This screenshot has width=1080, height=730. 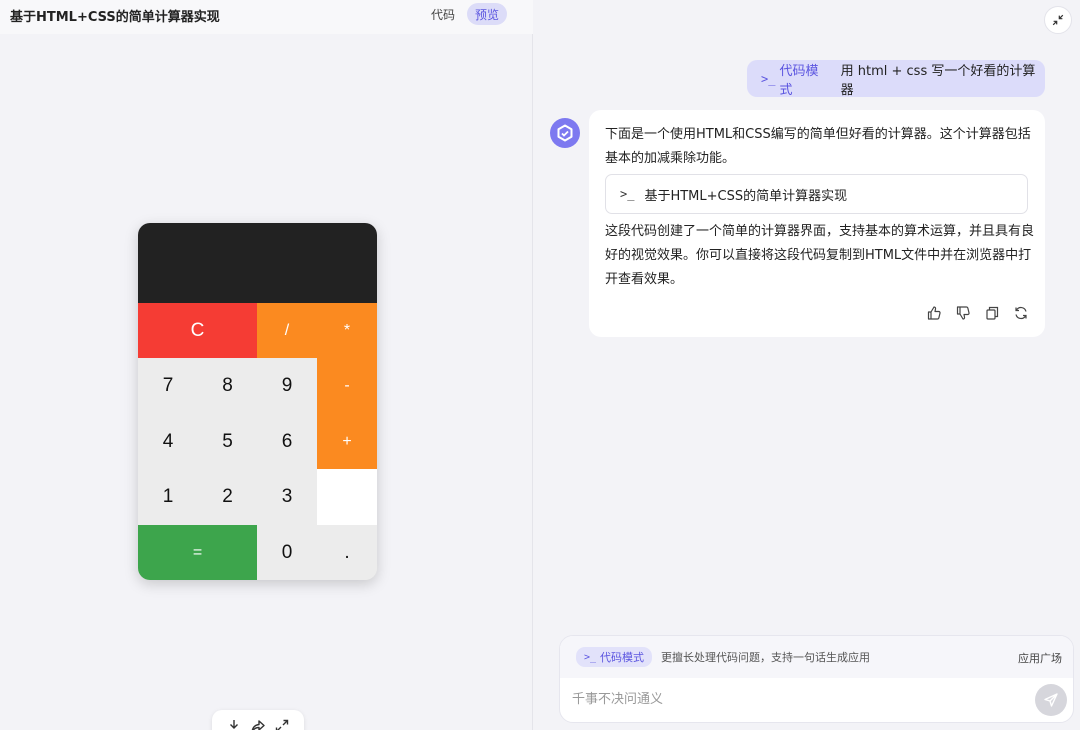 I want to click on digit-4-button: 4, so click(x=168, y=441).